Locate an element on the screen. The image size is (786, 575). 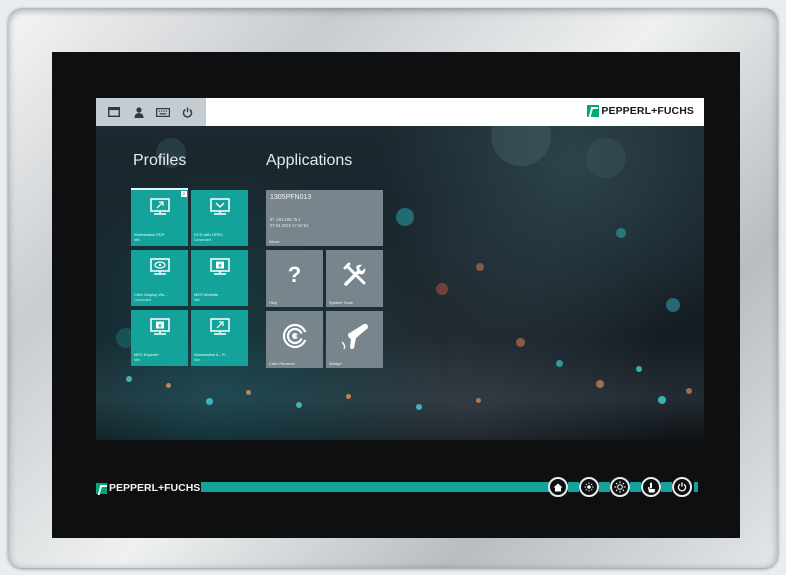
hardware-button-row is located at coordinates (623, 487).